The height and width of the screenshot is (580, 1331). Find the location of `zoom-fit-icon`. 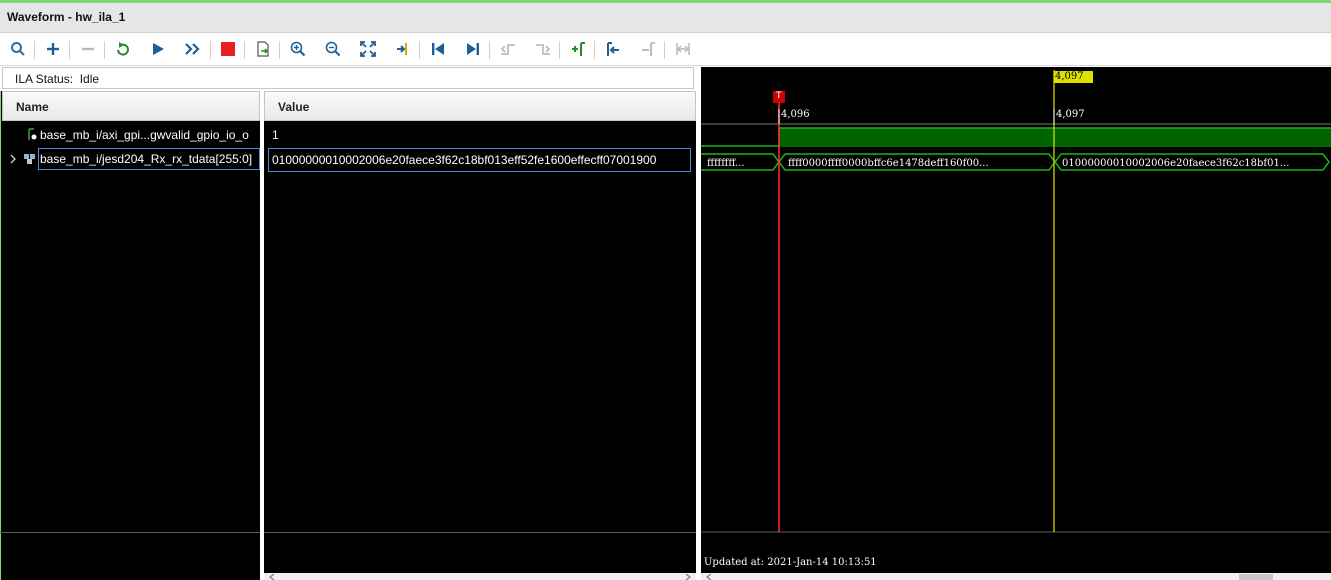

zoom-fit-icon is located at coordinates (368, 49).